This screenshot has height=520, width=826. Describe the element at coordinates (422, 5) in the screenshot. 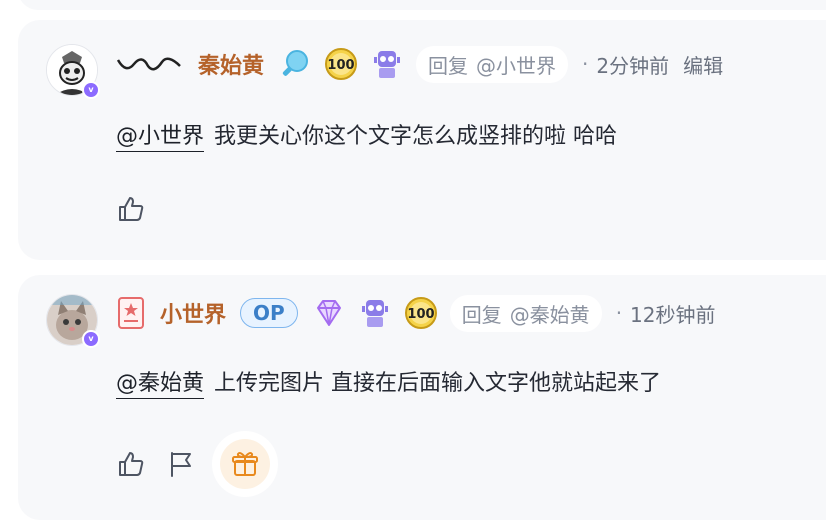

I see `previous-comment-card` at that location.